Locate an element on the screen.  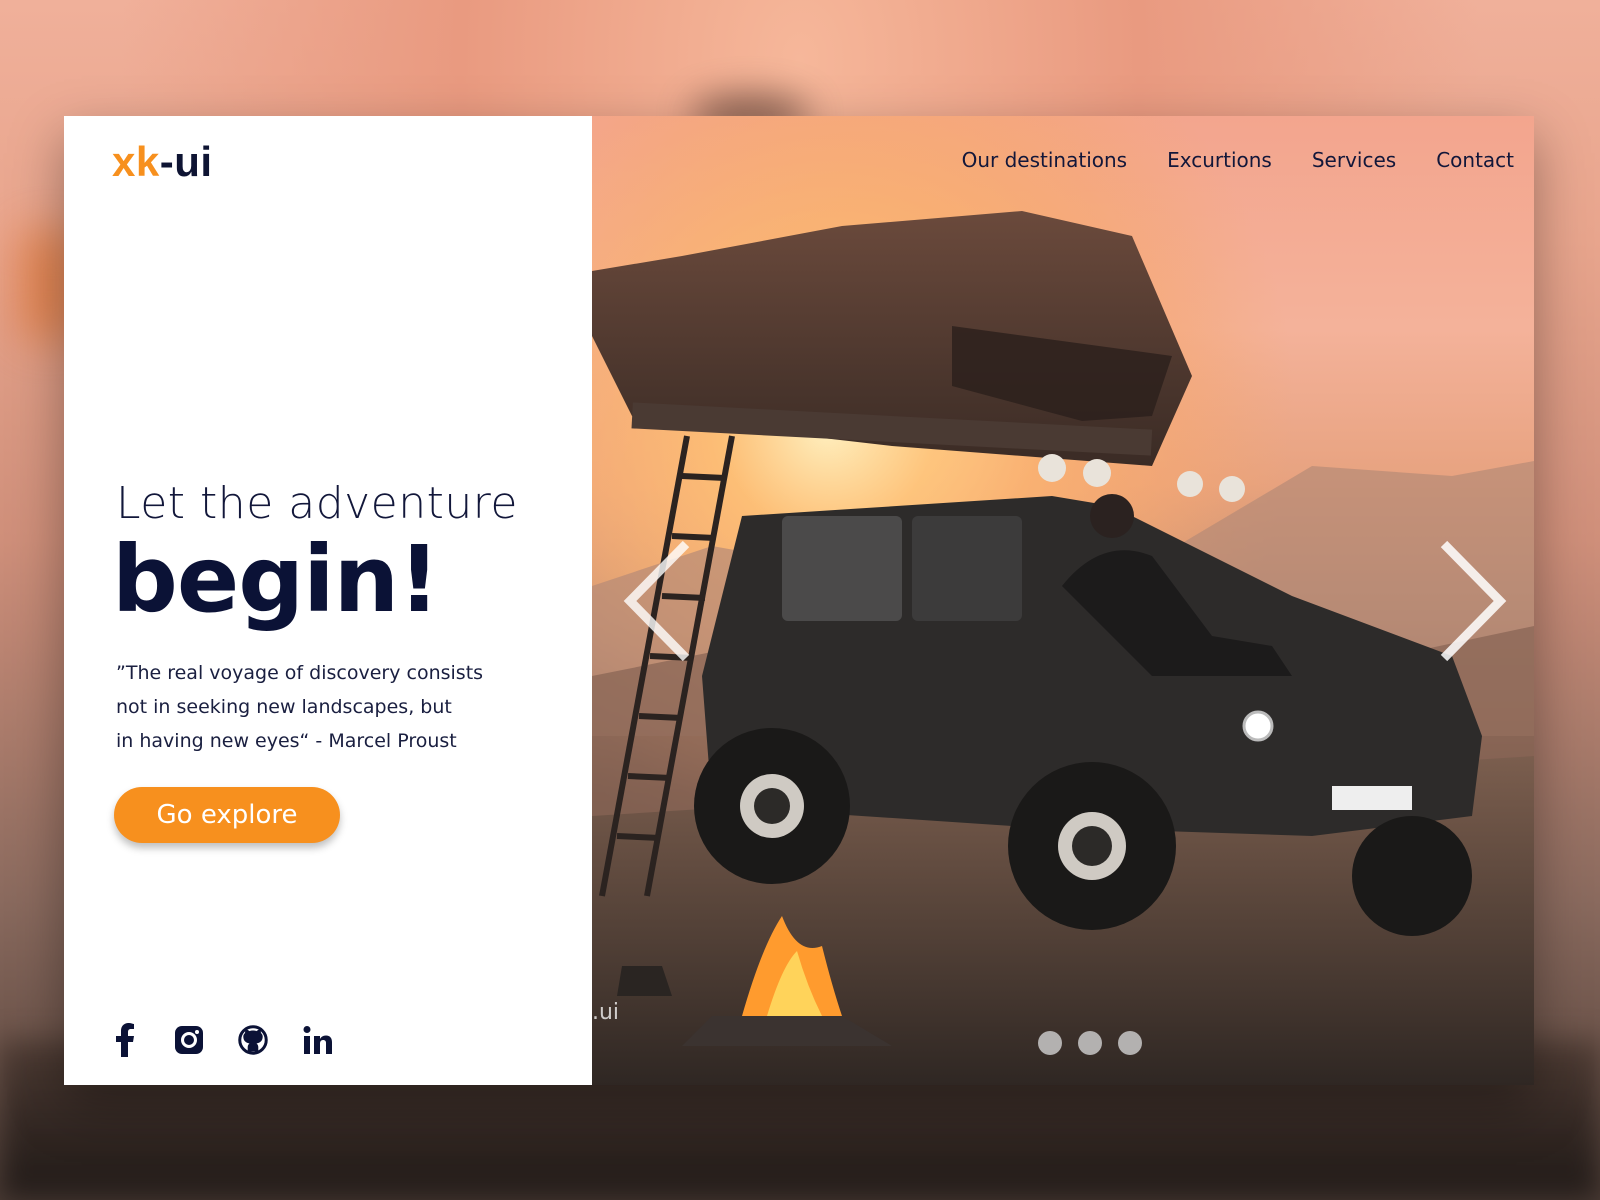
logo-accent: xk is located at coordinates (136, 161).